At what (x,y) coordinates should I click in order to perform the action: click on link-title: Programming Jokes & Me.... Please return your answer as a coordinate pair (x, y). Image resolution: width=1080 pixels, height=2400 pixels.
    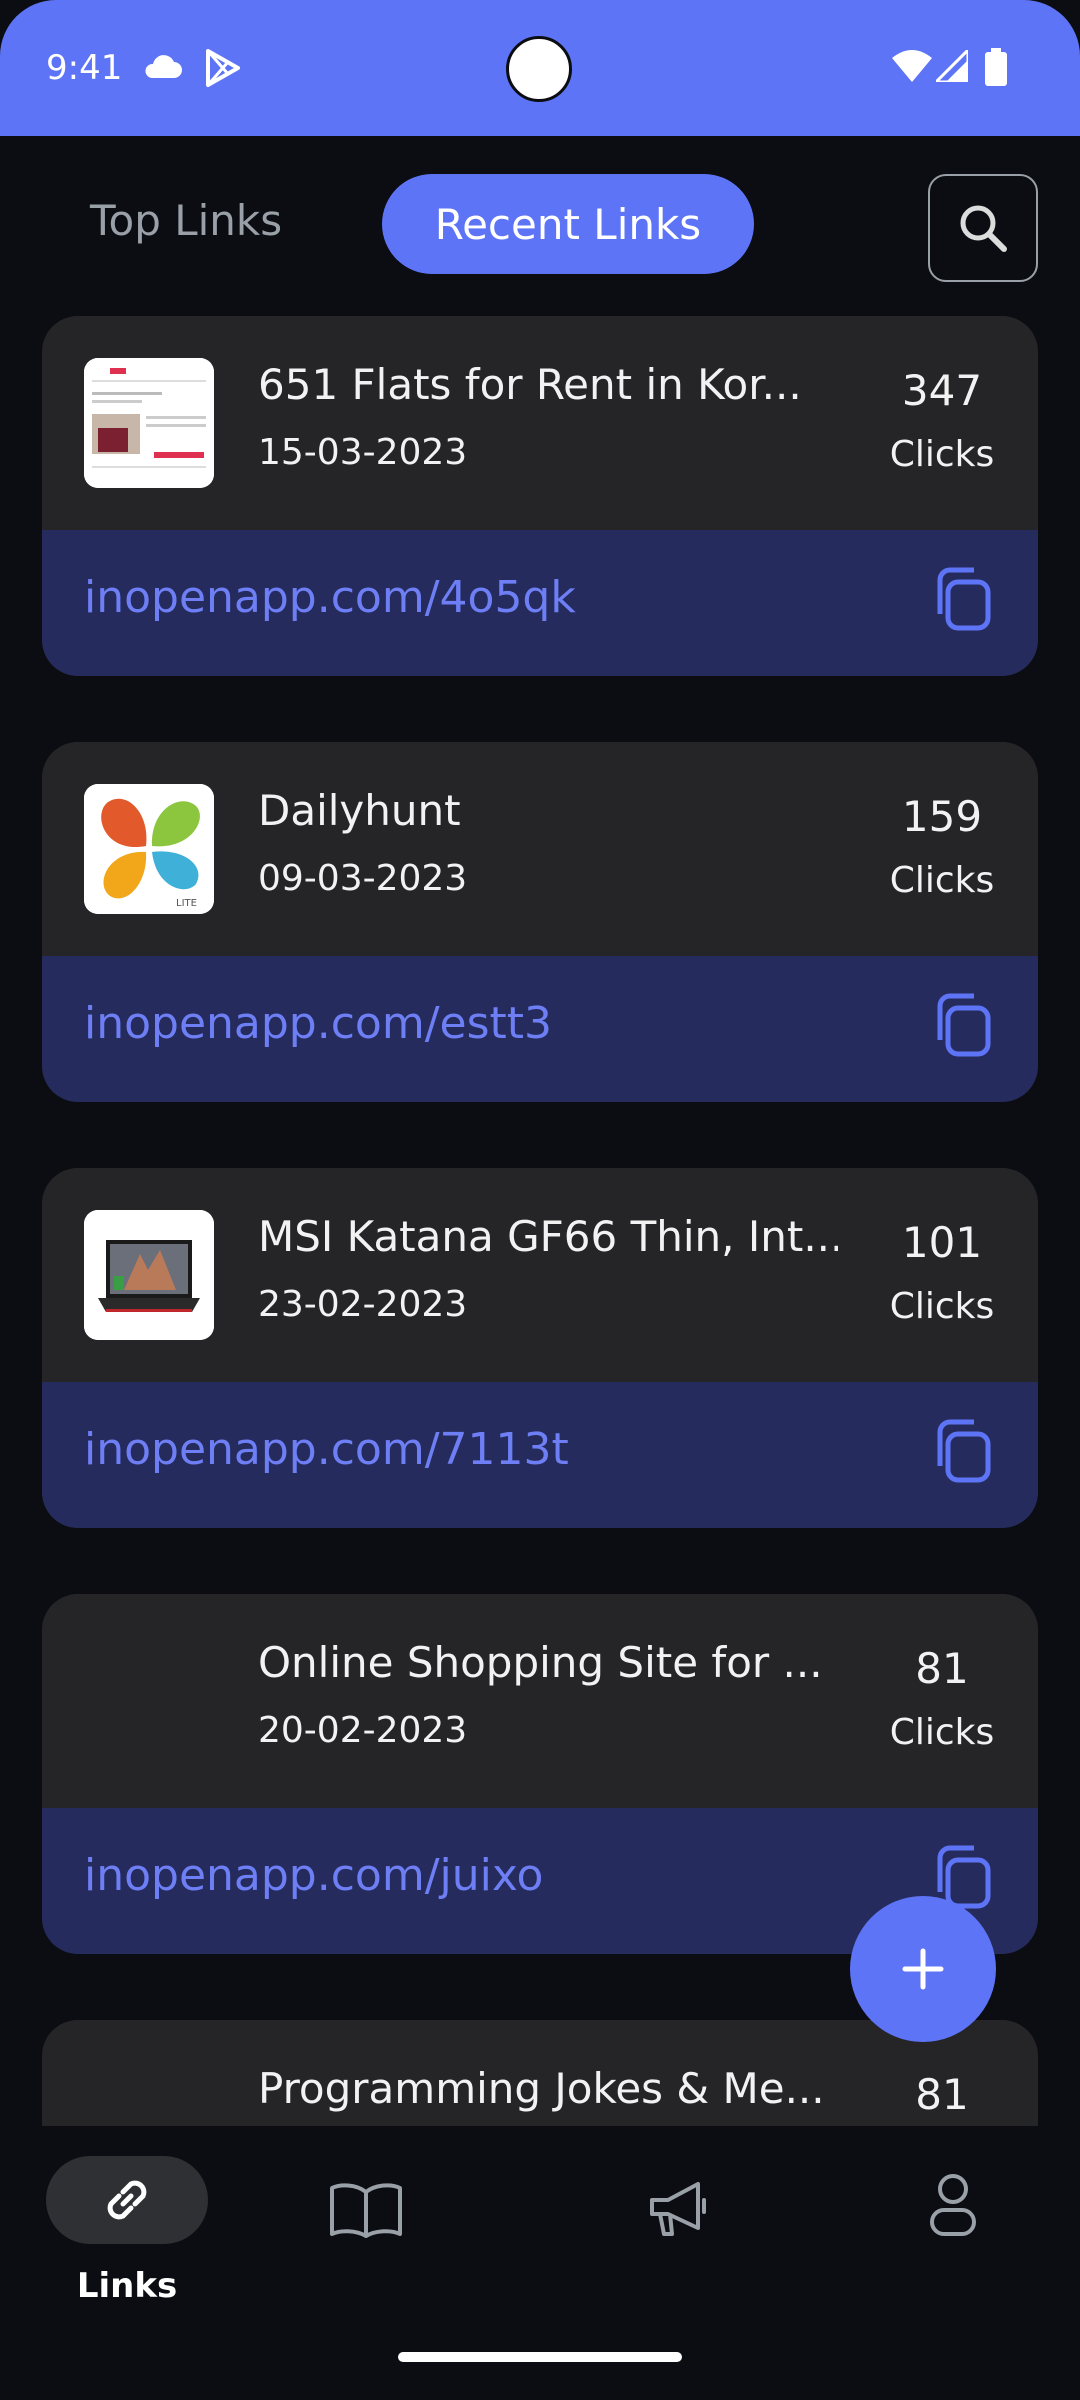
    Looking at the image, I should click on (541, 2088).